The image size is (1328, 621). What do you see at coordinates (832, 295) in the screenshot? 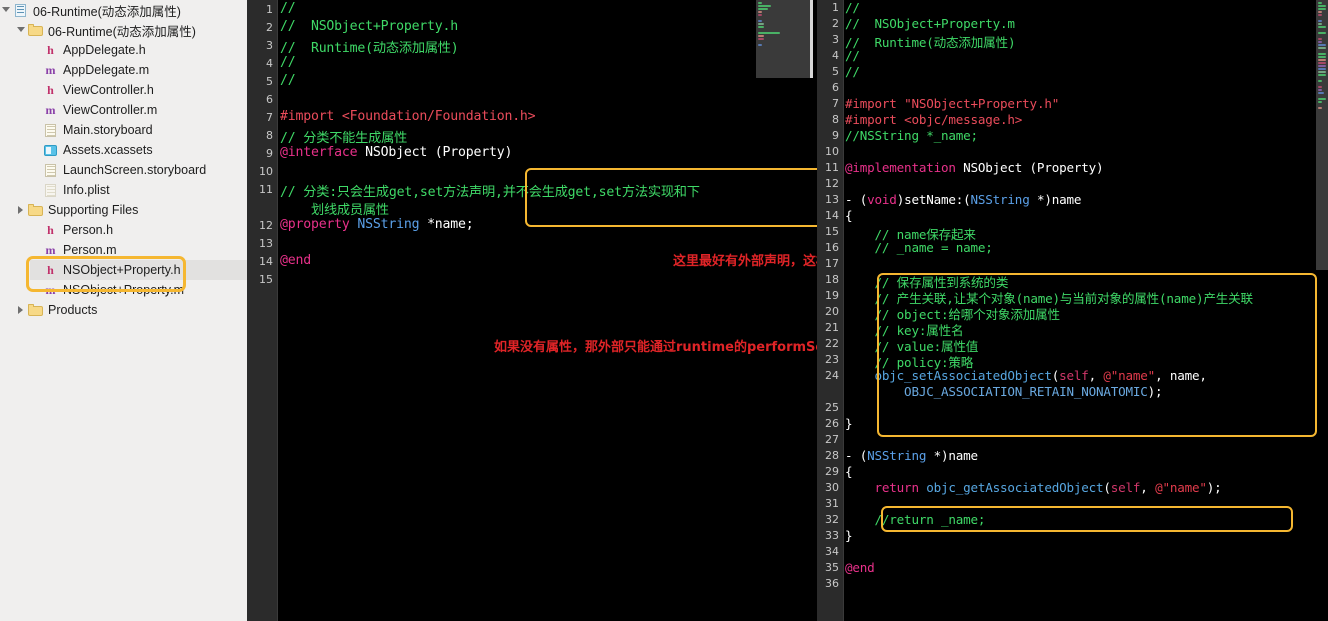
I see `line-number: 19` at bounding box center [832, 295].